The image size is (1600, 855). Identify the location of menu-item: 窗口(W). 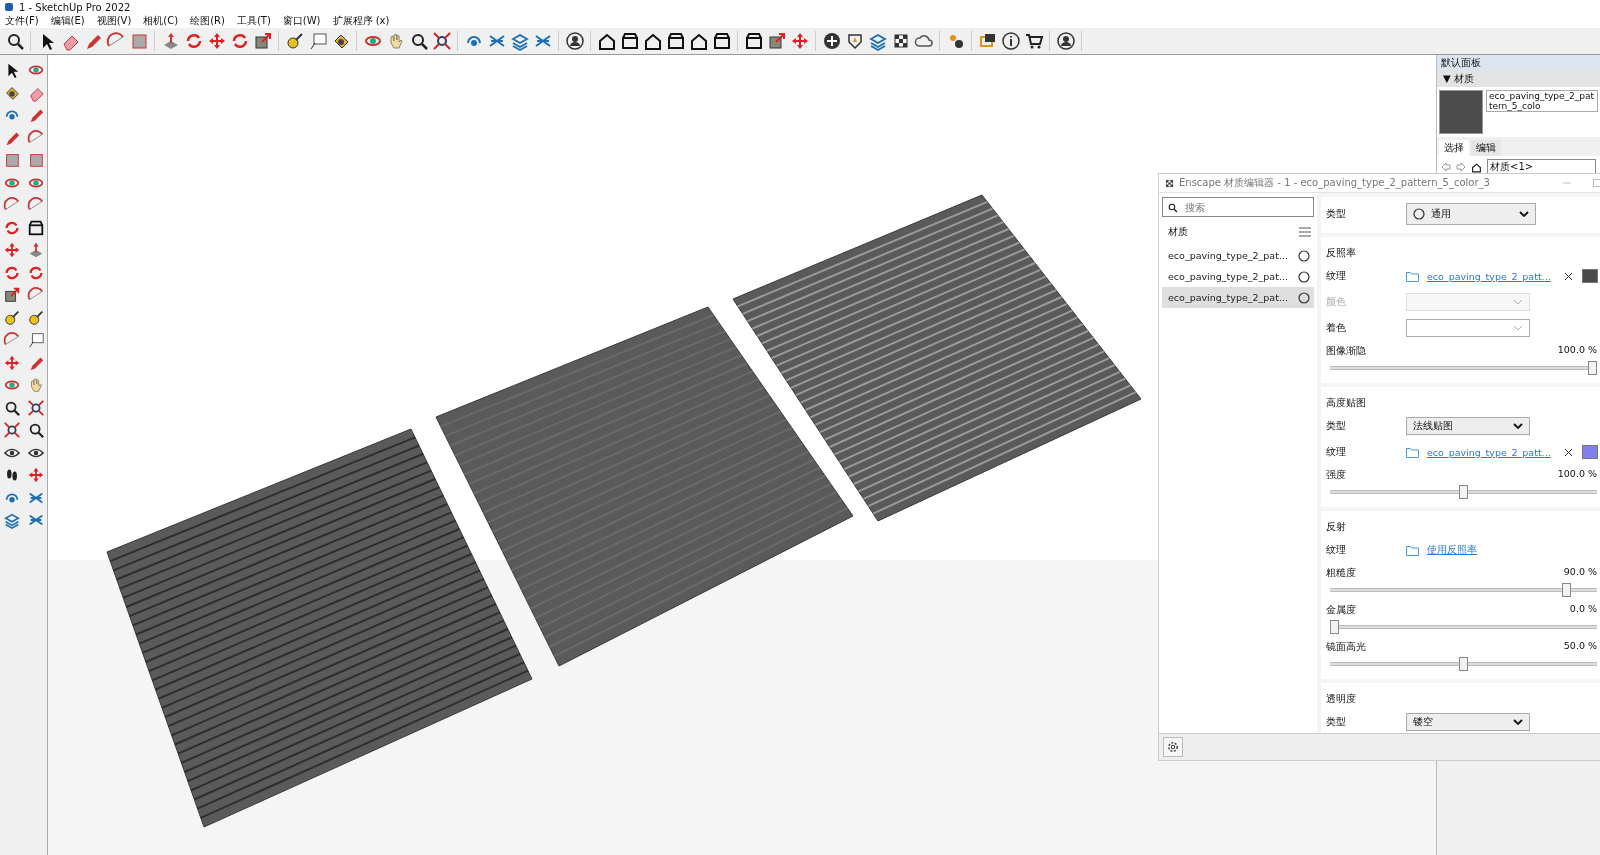
(301, 21).